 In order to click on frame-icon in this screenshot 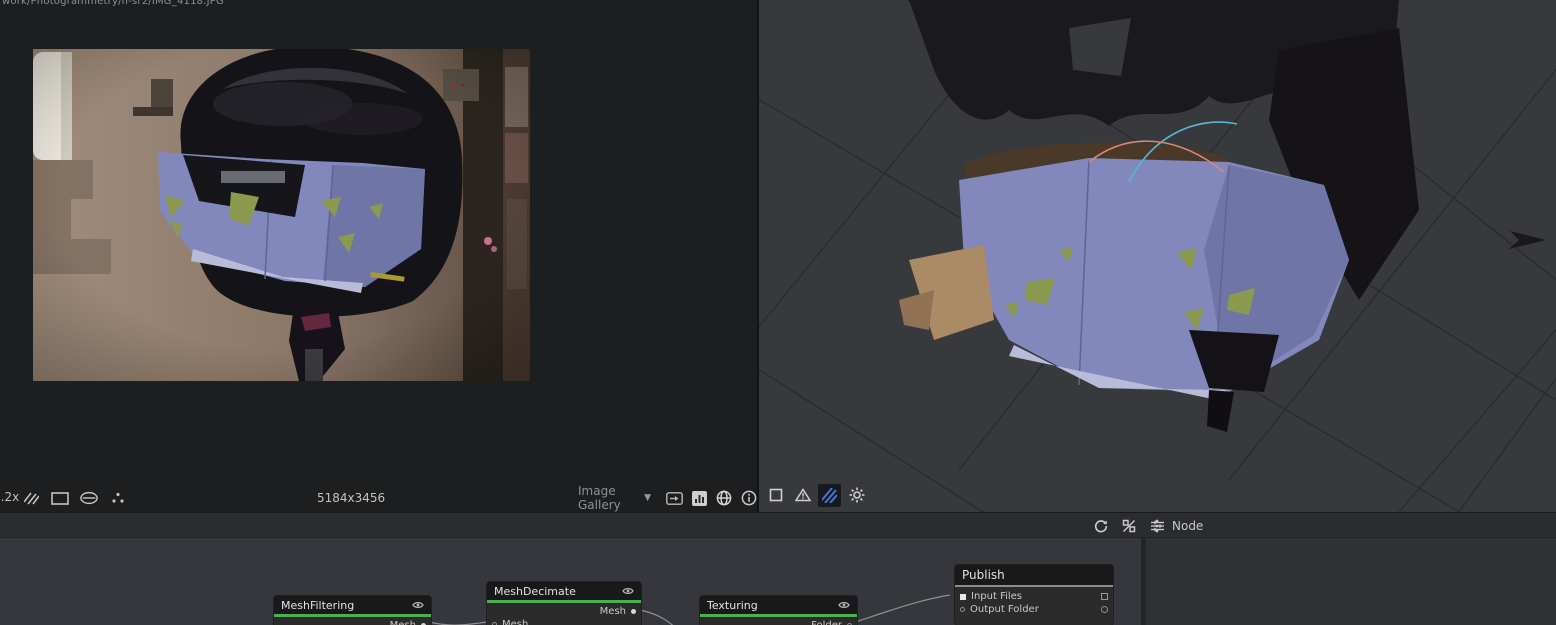, I will do `click(775, 495)`.